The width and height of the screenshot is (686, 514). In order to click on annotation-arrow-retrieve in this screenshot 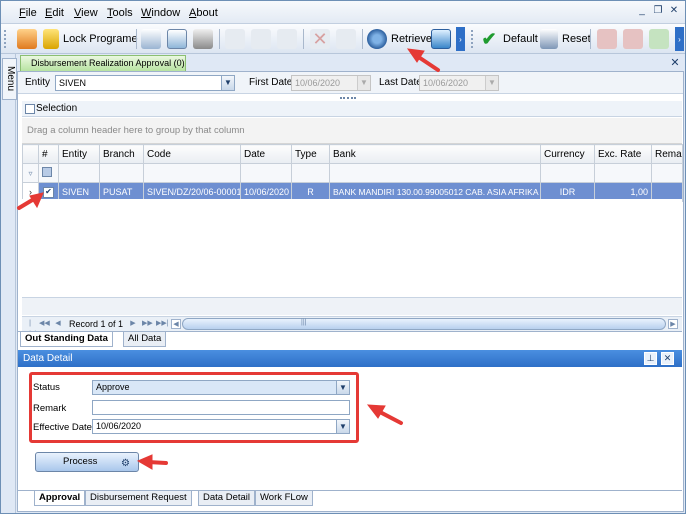, I will do `click(423, 60)`.